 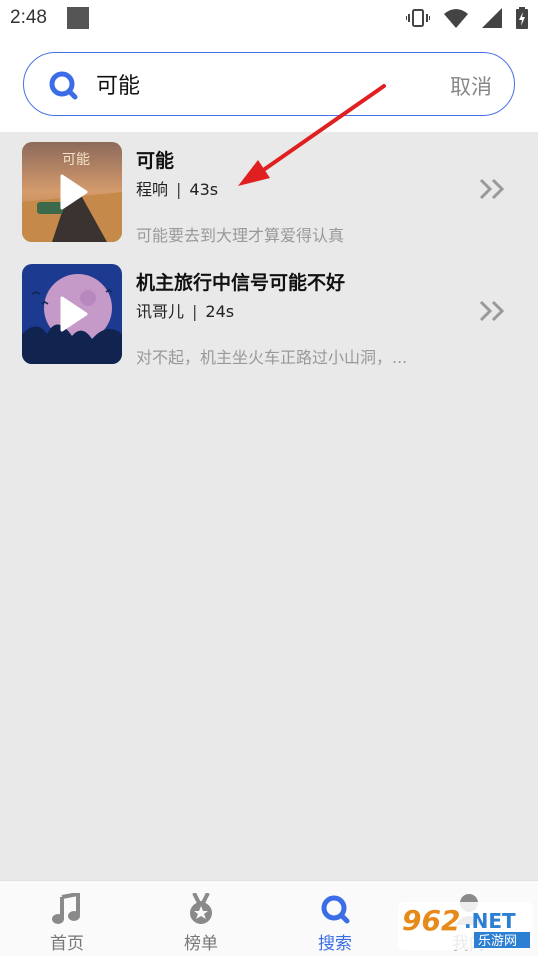 I want to click on svg-text: 962, so click(x=431, y=920).